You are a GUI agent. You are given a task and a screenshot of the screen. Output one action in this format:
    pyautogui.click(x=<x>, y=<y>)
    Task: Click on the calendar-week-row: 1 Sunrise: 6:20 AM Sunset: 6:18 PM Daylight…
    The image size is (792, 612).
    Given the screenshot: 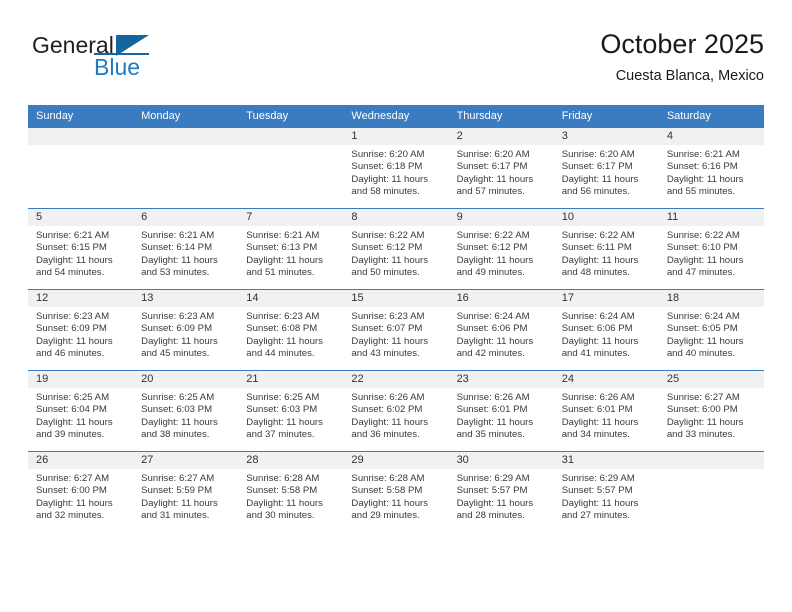 What is the action you would take?
    pyautogui.click(x=396, y=168)
    